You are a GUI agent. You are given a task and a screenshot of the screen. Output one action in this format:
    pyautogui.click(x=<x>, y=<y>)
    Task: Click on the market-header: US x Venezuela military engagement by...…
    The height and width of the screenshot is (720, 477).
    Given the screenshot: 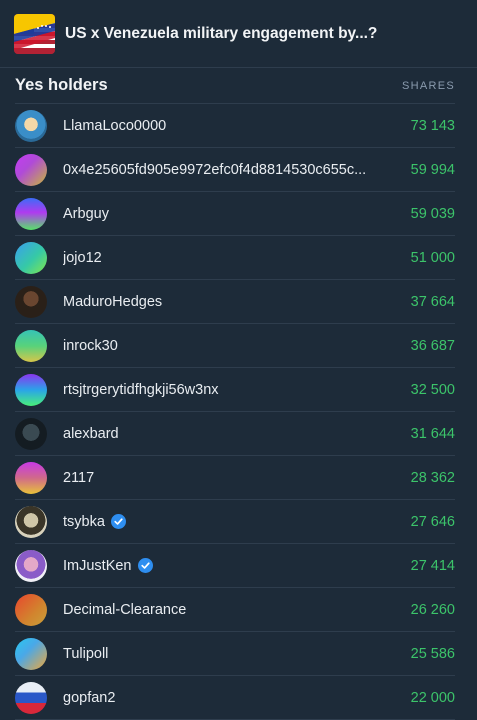 What is the action you would take?
    pyautogui.click(x=238, y=34)
    